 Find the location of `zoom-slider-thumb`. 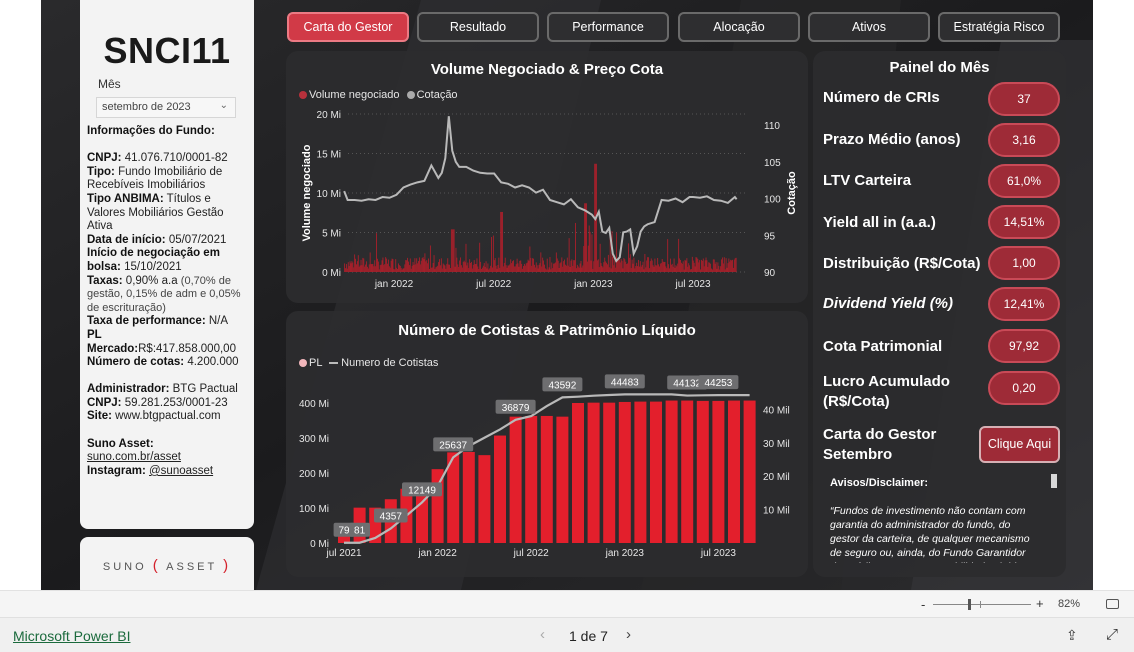

zoom-slider-thumb is located at coordinates (969, 604).